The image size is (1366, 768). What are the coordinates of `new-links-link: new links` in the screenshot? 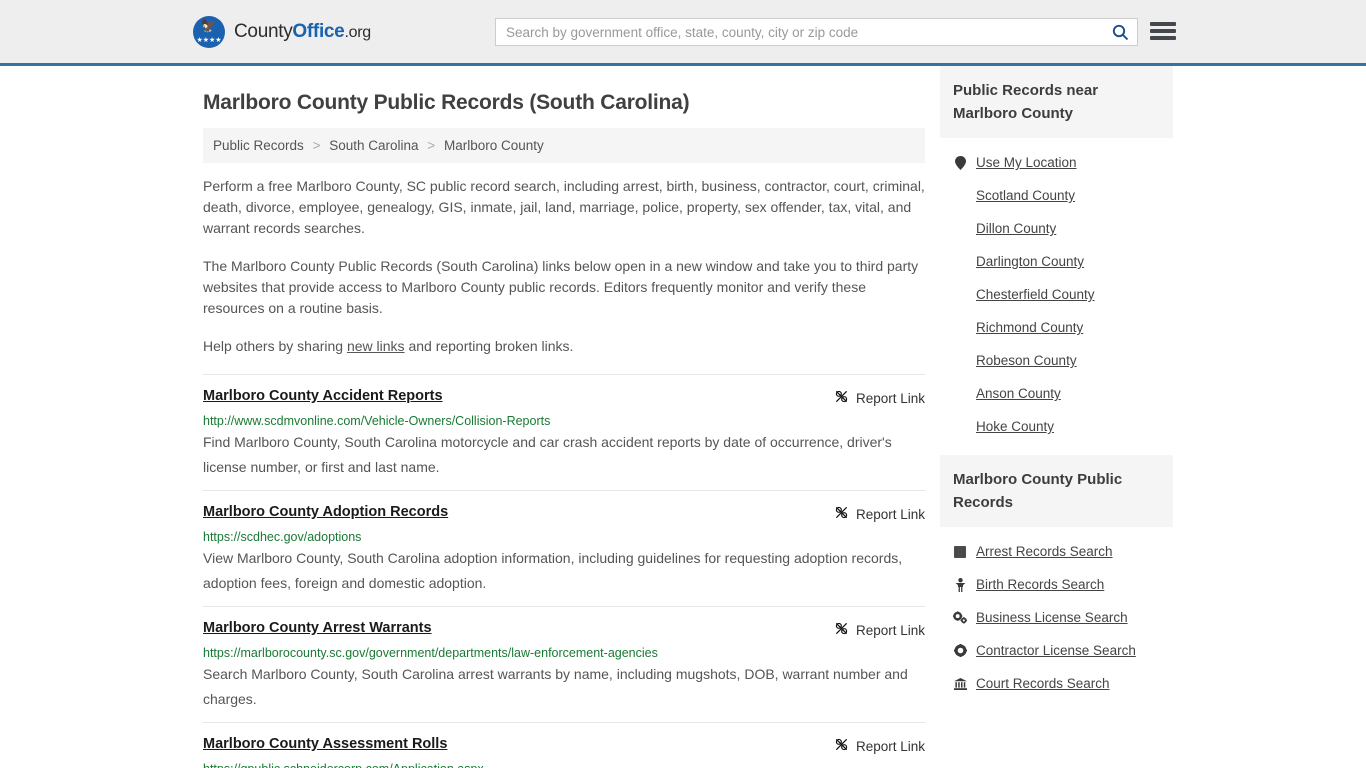 It's located at (376, 346).